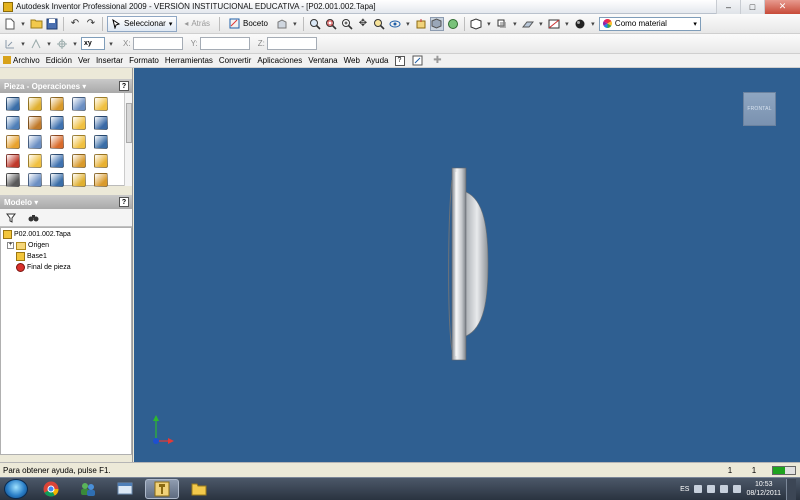 The image size is (800, 500). What do you see at coordinates (724, 489) in the screenshot?
I see `network-icon` at bounding box center [724, 489].